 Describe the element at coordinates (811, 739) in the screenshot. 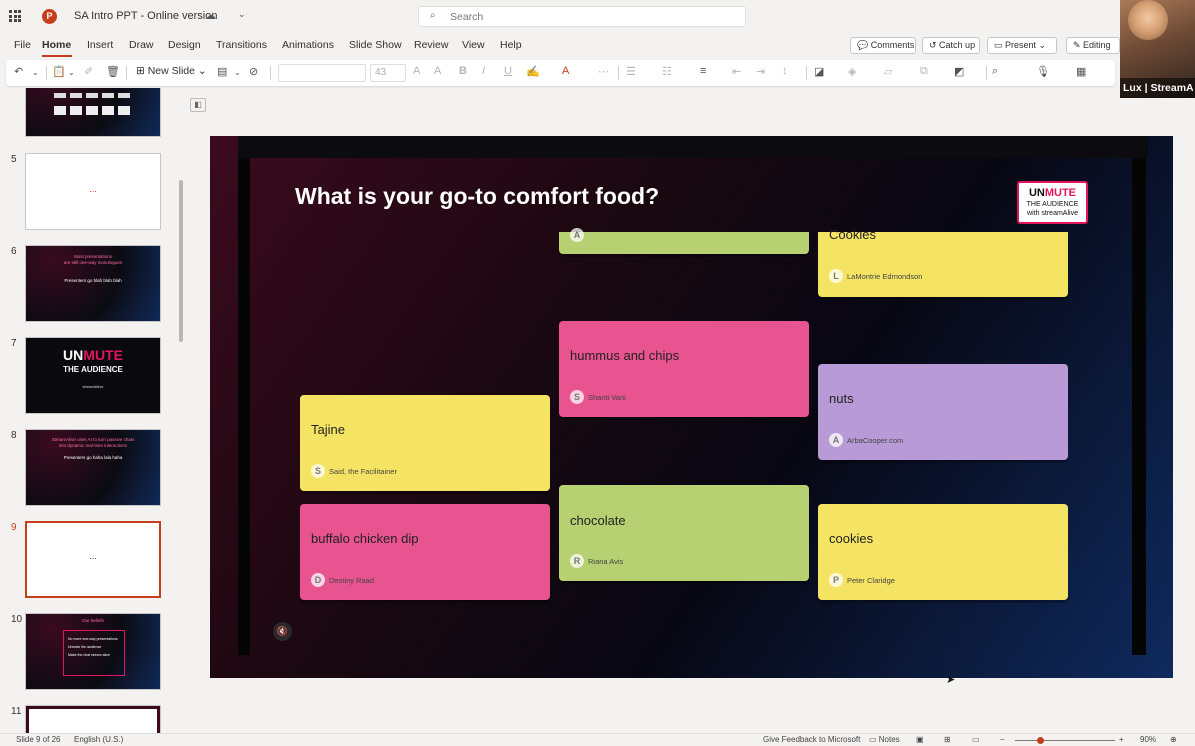

I see `feedback-link: Give Feedback to Microsoft` at that location.